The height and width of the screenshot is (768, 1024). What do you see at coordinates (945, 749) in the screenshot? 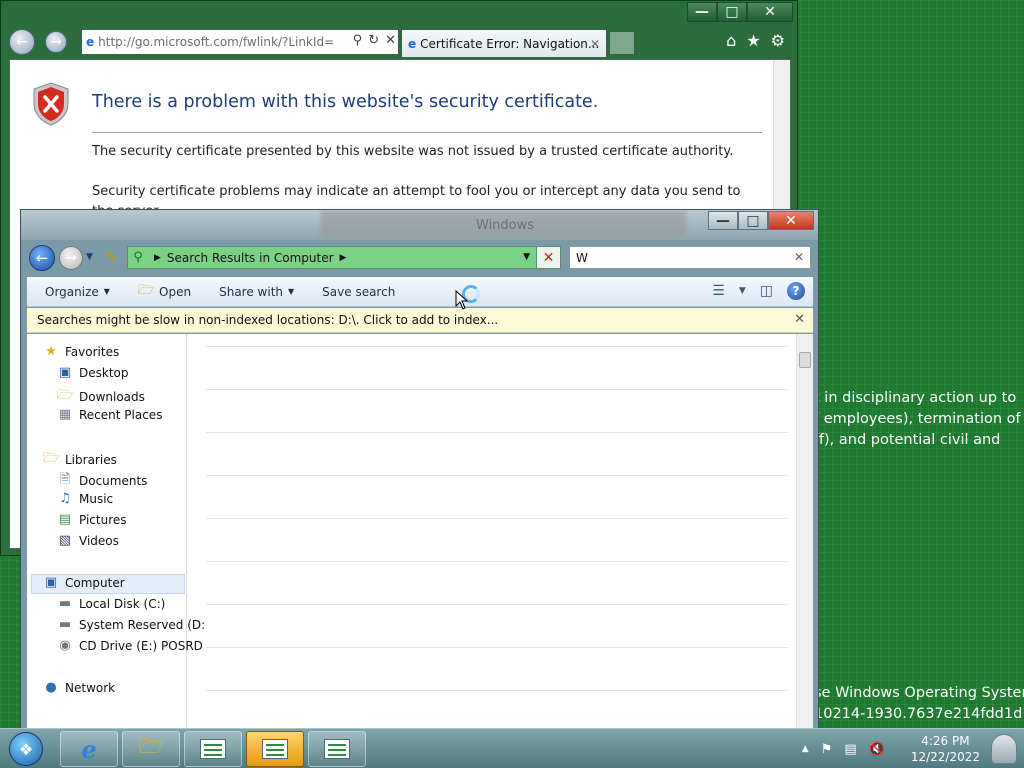
I see `clock: 4:26 PM 12/22/2022` at bounding box center [945, 749].